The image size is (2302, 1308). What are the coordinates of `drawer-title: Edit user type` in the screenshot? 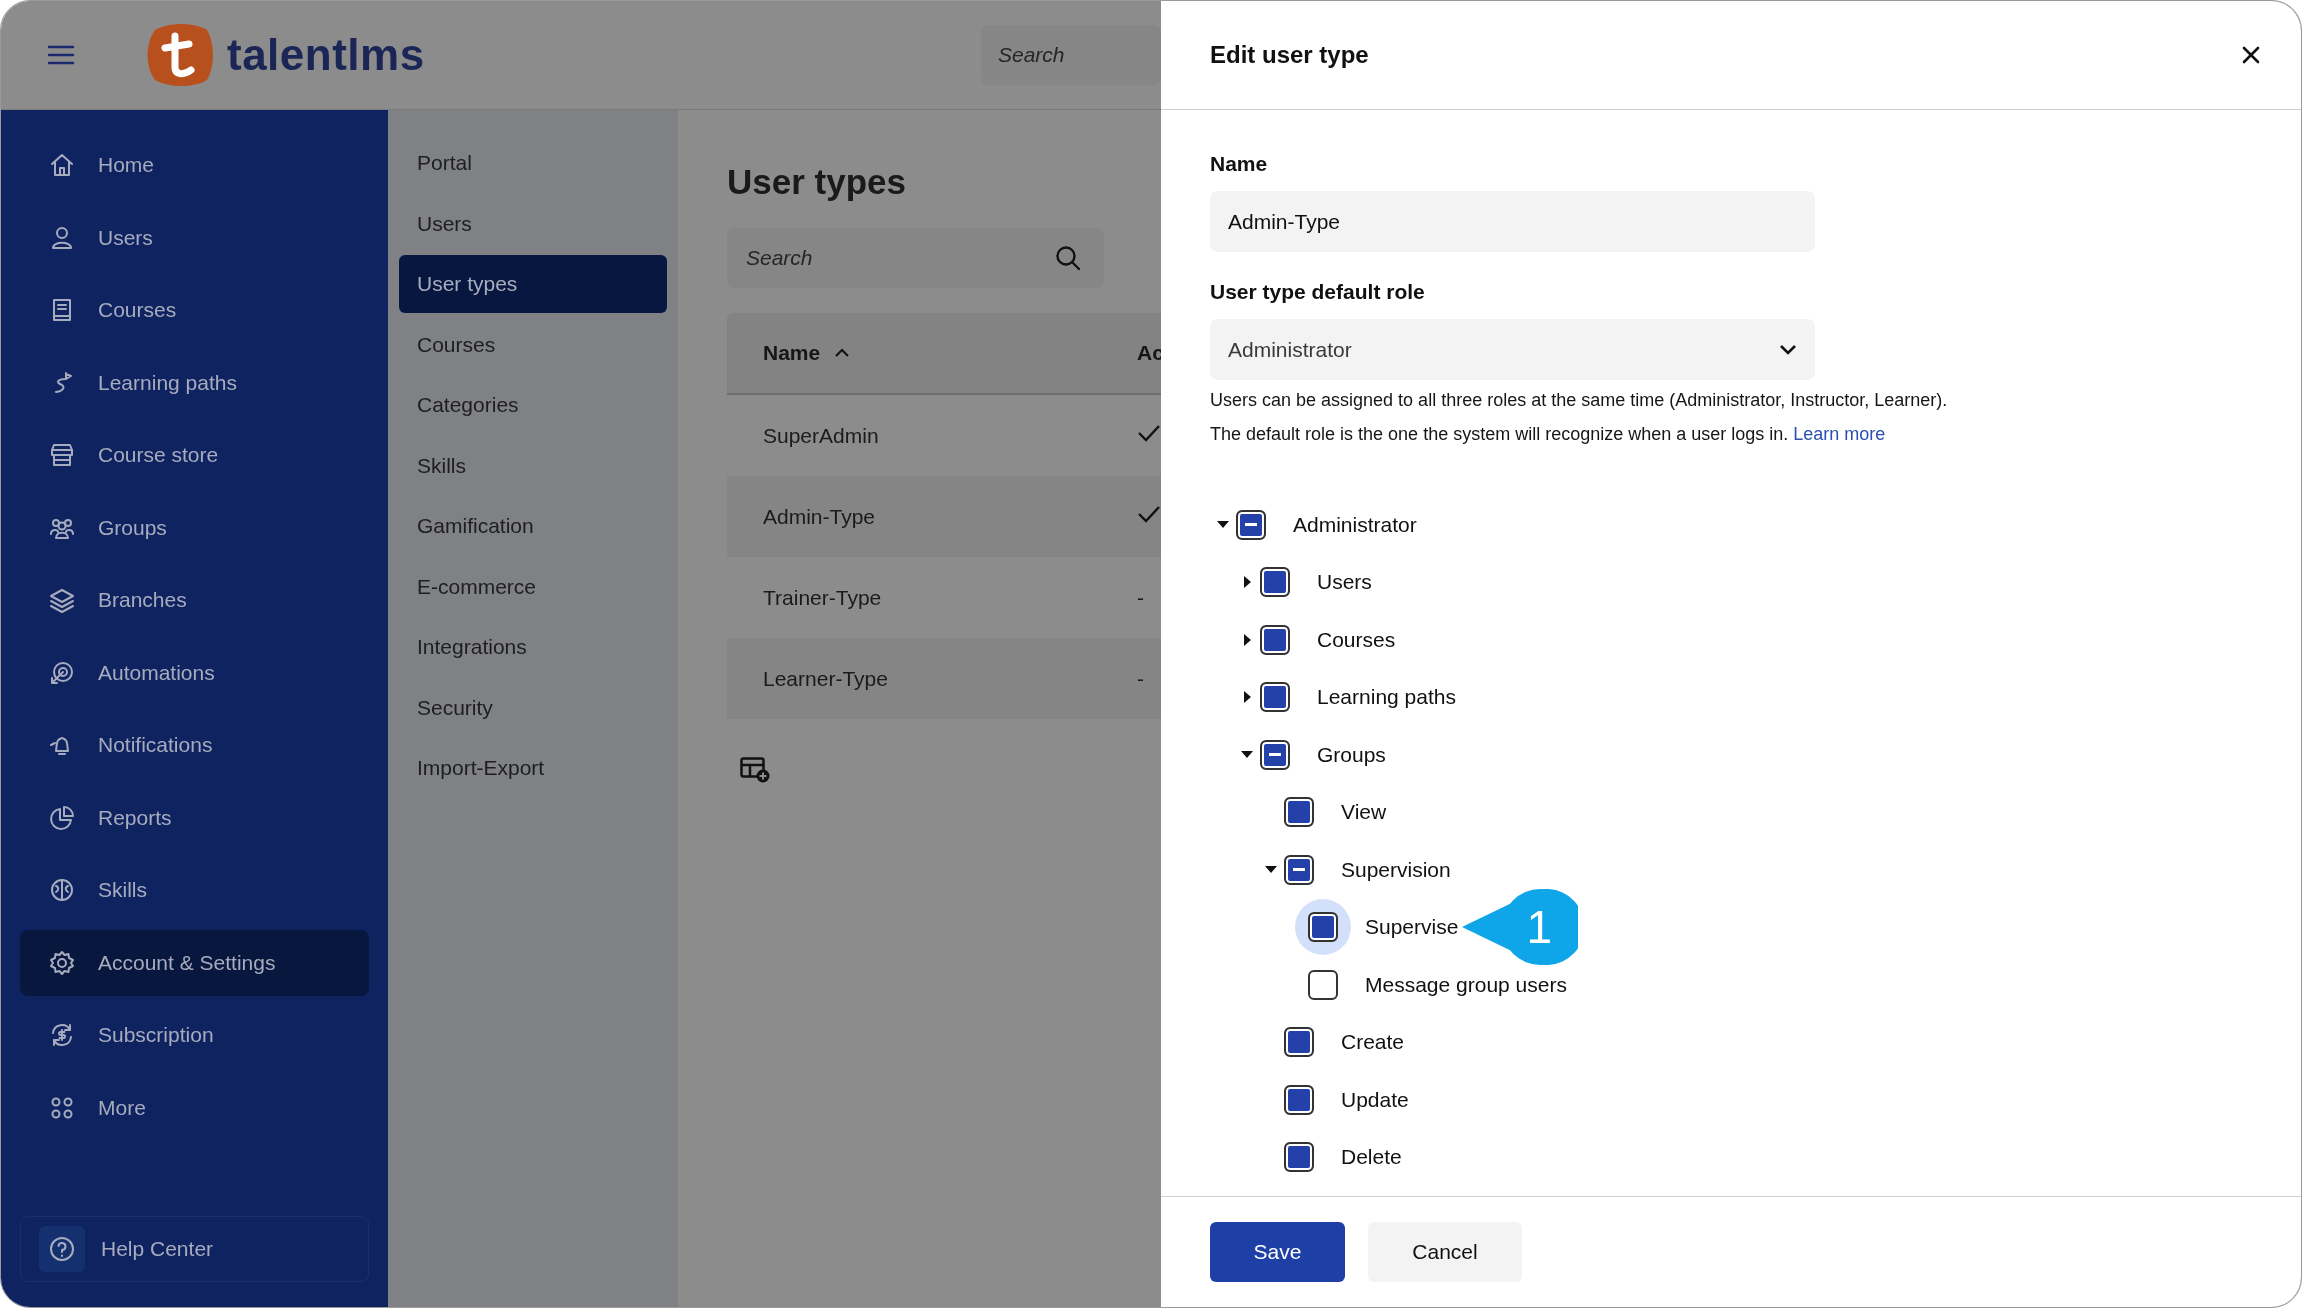 It's located at (1289, 55).